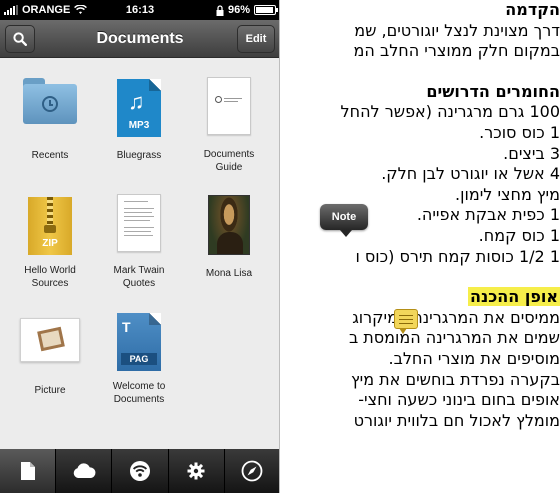 This screenshot has height=493, width=560. Describe the element at coordinates (266, 10) in the screenshot. I see `battery-icon` at that location.